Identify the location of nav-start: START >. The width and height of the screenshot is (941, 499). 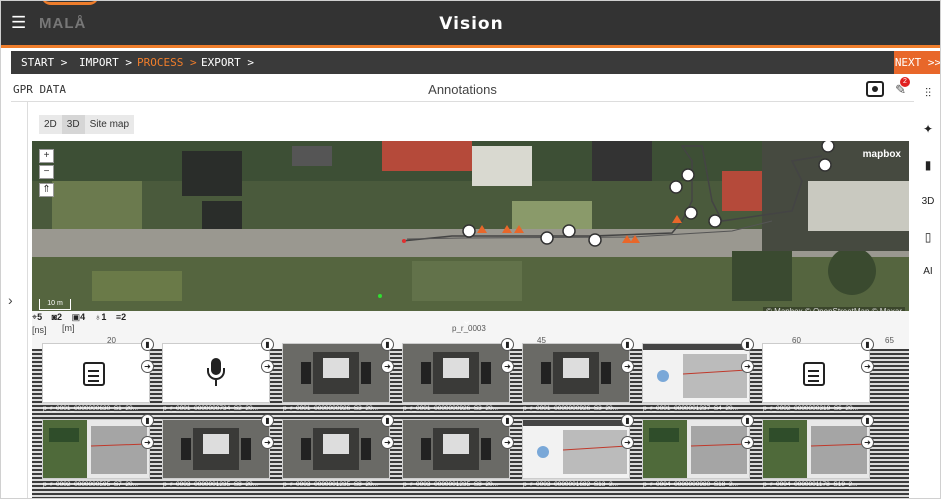
(44, 62).